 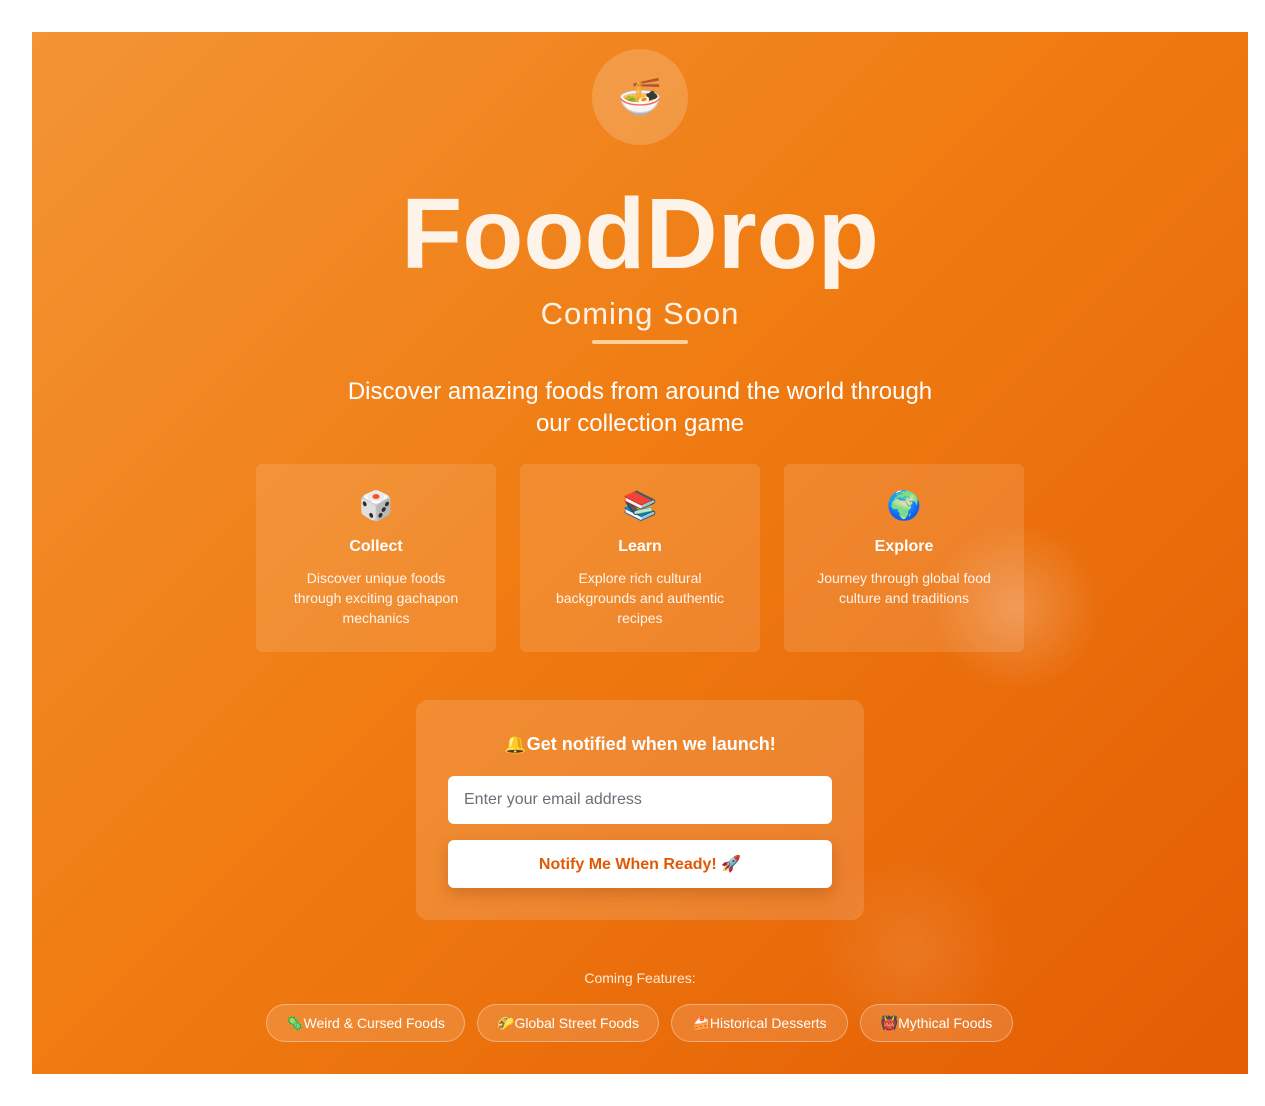 I want to click on feature-tag: 🌮Global Street Foods, so click(x=568, y=1023).